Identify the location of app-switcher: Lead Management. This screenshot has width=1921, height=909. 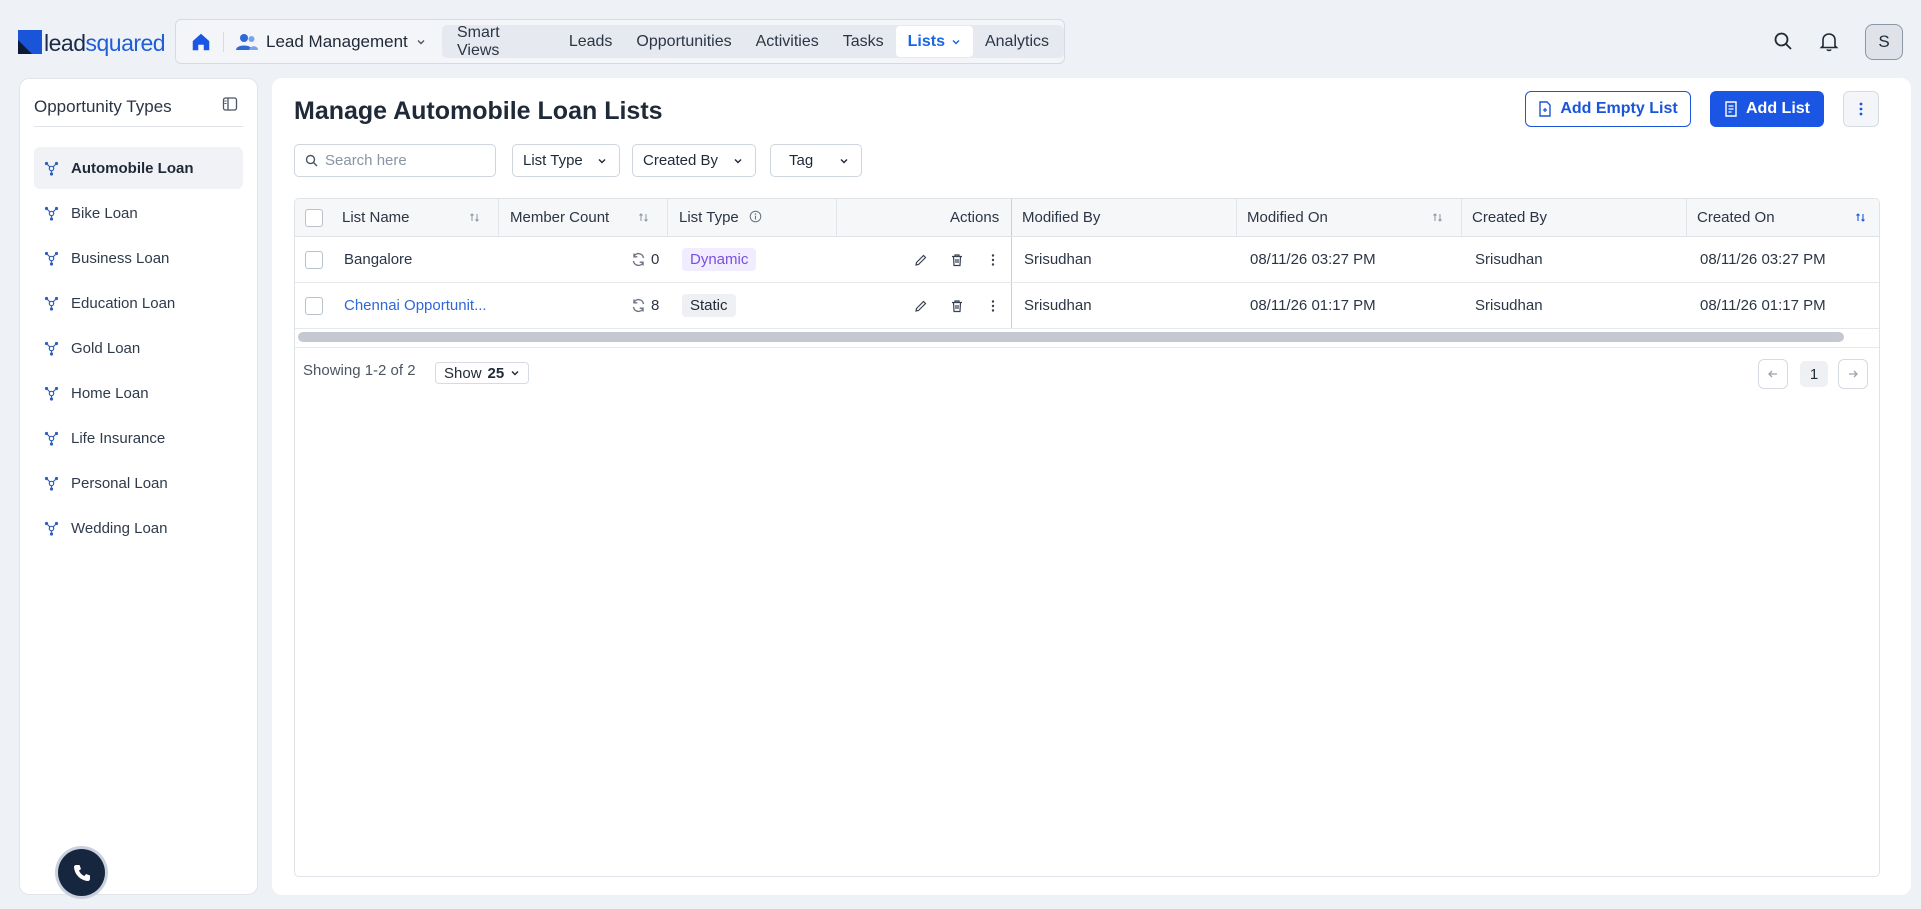
(331, 41).